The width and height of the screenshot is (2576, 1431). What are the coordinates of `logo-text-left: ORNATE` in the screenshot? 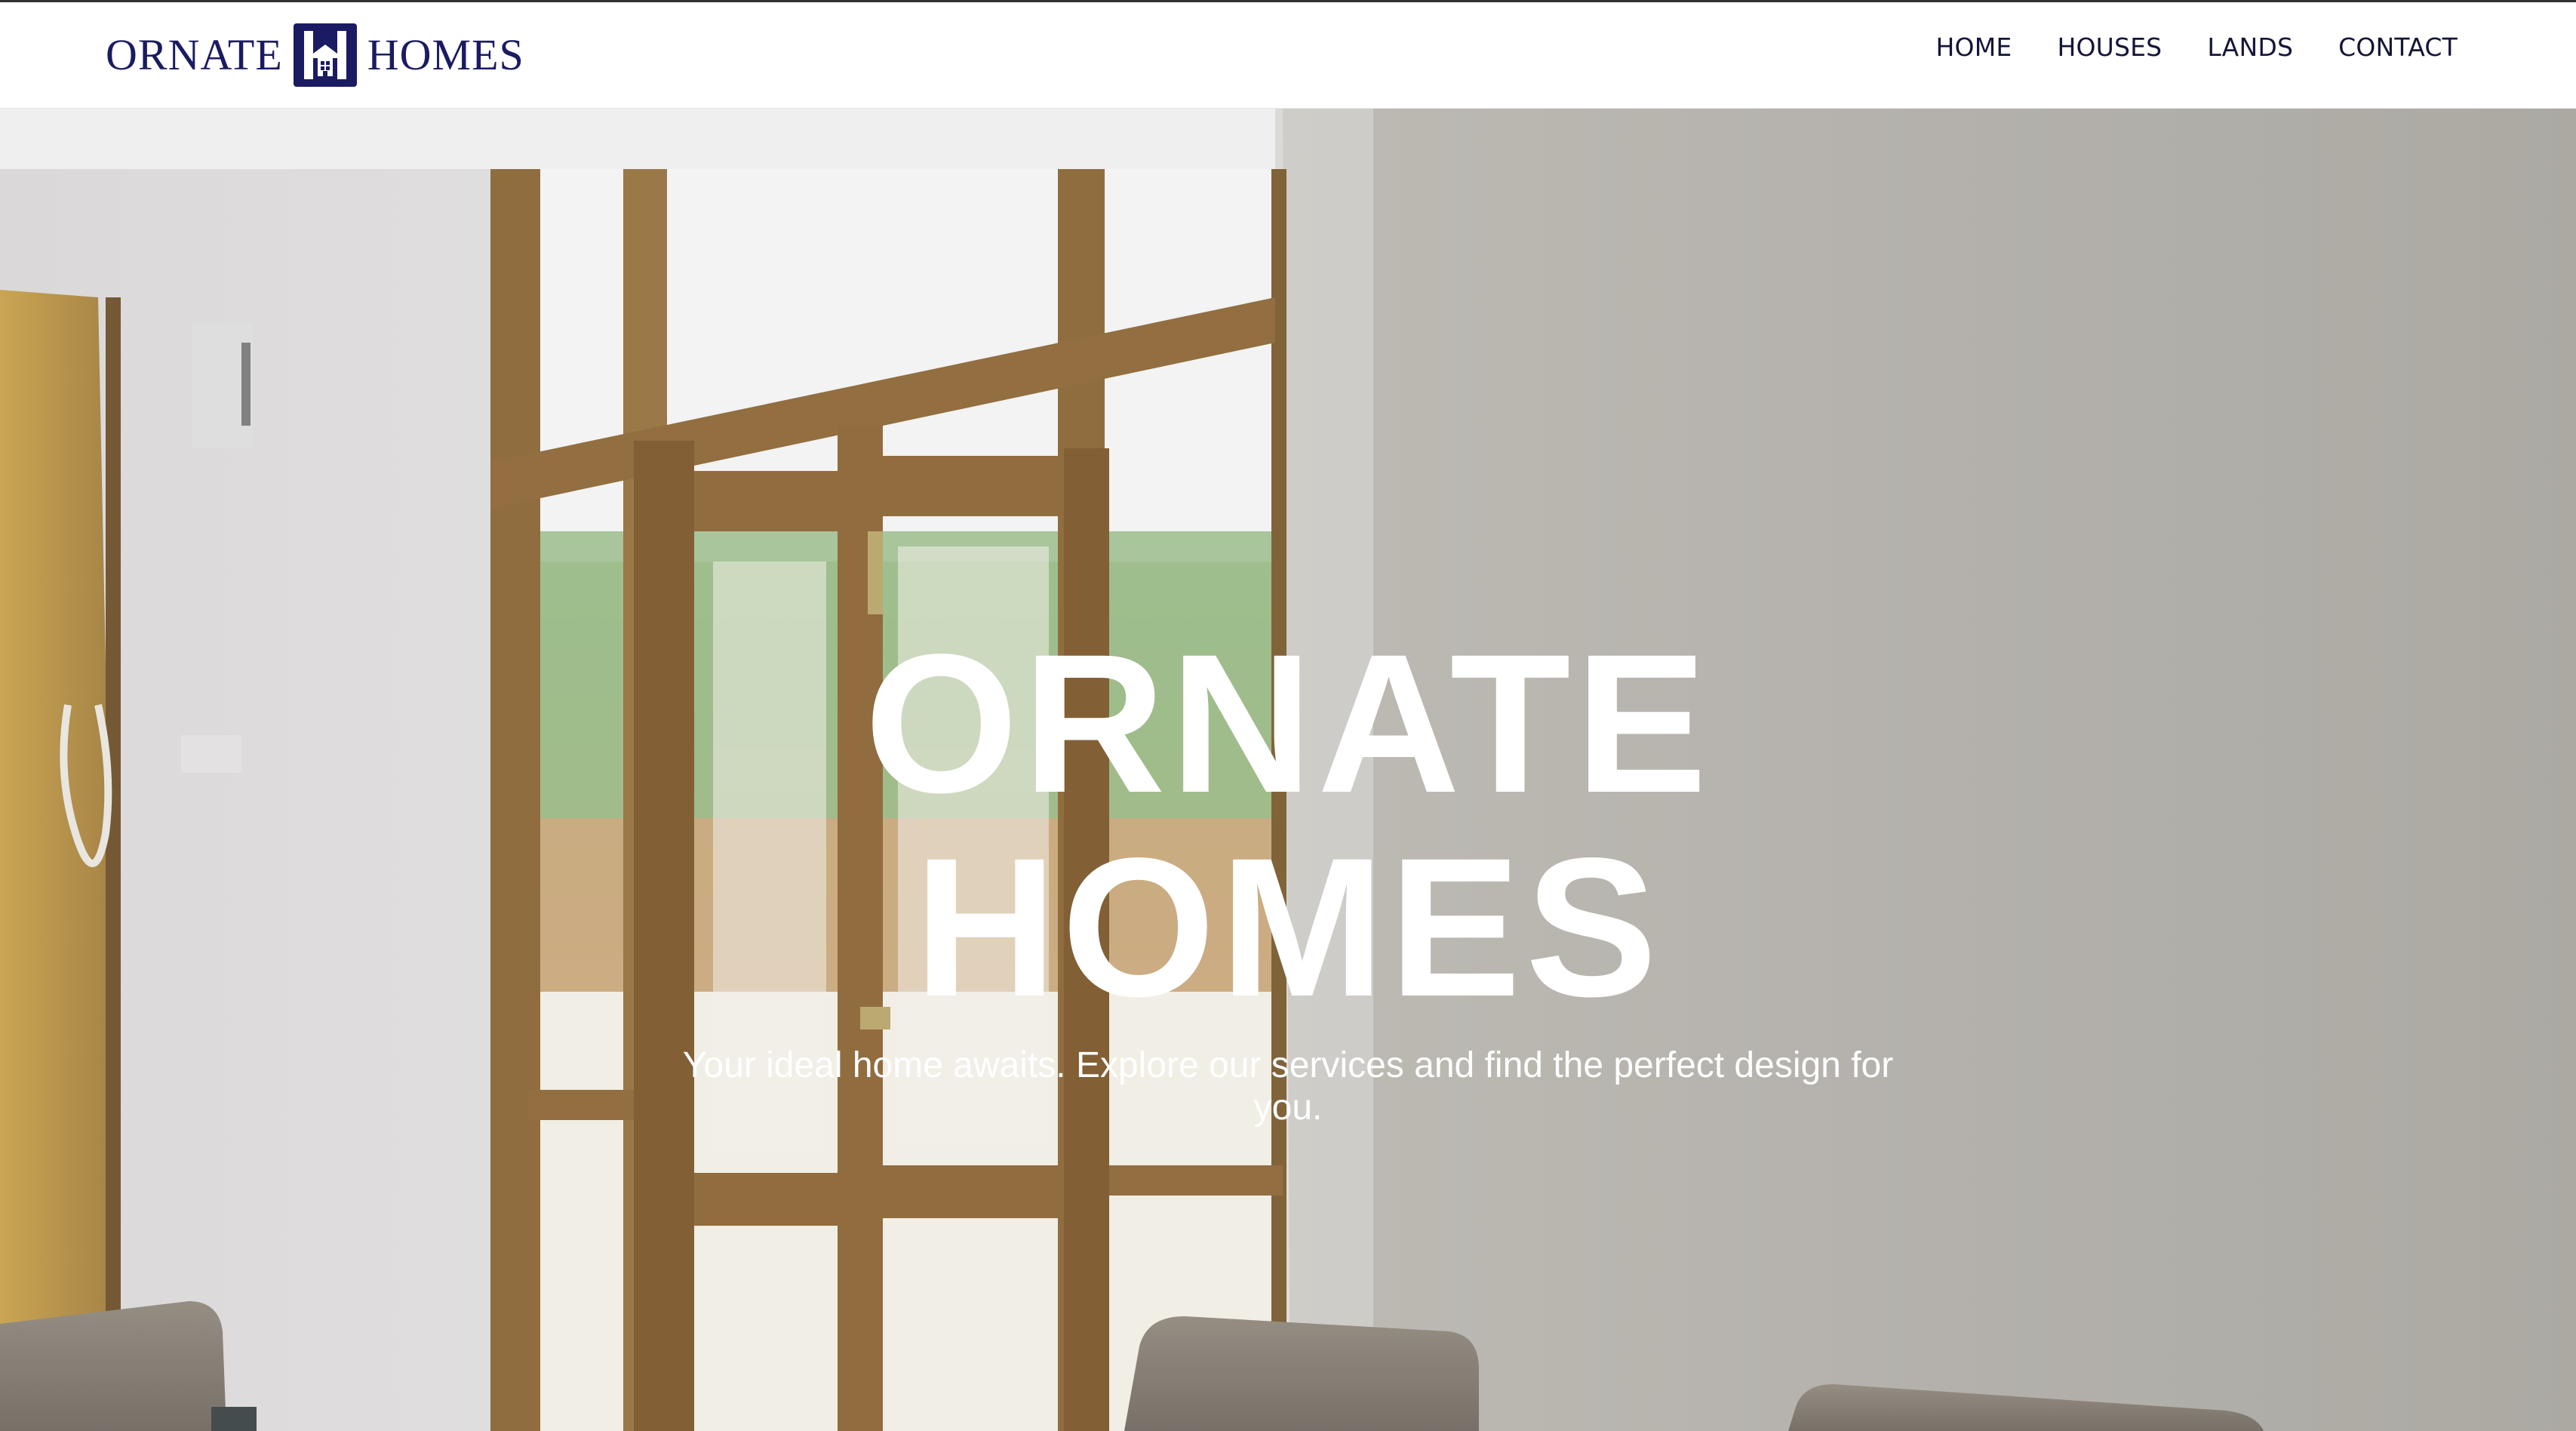 It's located at (194, 55).